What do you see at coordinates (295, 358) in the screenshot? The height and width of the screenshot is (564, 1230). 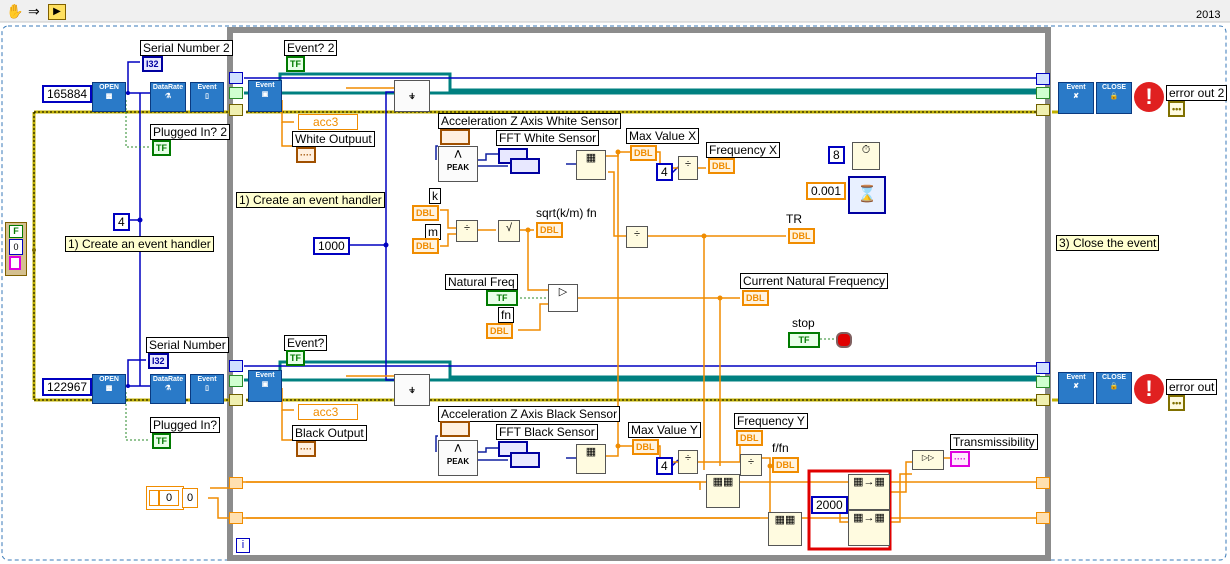 I see `event-indicator: TF` at bounding box center [295, 358].